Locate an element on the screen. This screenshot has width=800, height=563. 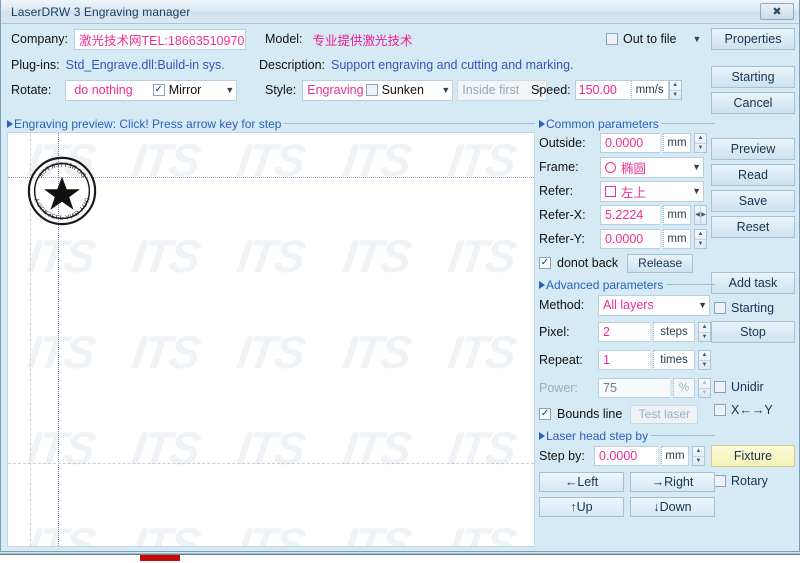
move-up-label: ↑Up is located at coordinates (581, 506).